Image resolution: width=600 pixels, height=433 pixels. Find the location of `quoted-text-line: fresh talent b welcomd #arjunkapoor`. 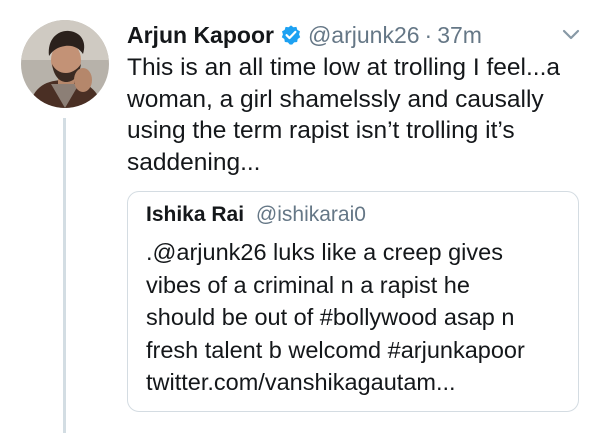

quoted-text-line: fresh talent b welcomd #arjunkapoor is located at coordinates (335, 349).